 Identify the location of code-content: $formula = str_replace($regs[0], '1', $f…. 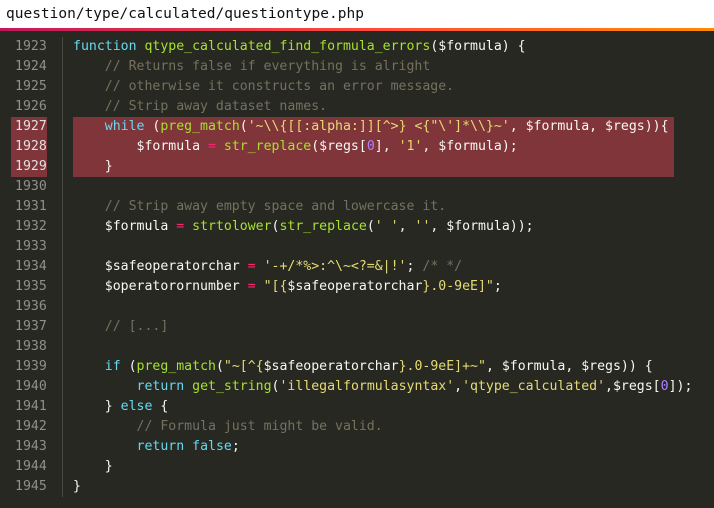
(373, 147).